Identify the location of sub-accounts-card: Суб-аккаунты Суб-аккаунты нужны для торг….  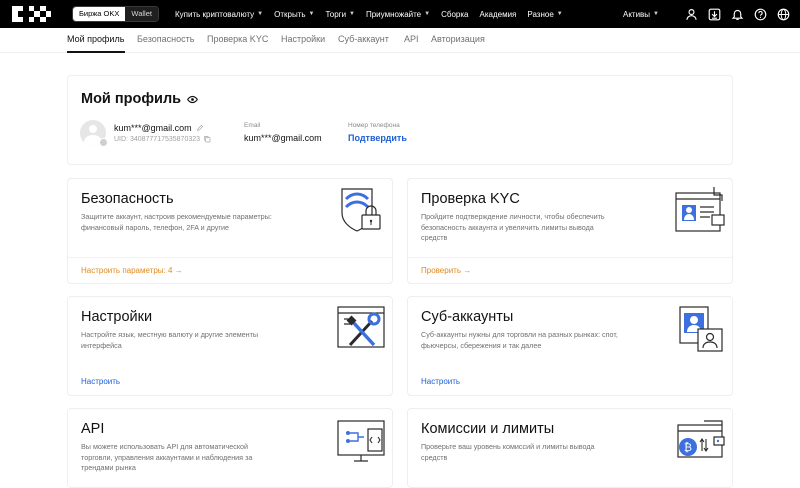
(570, 346).